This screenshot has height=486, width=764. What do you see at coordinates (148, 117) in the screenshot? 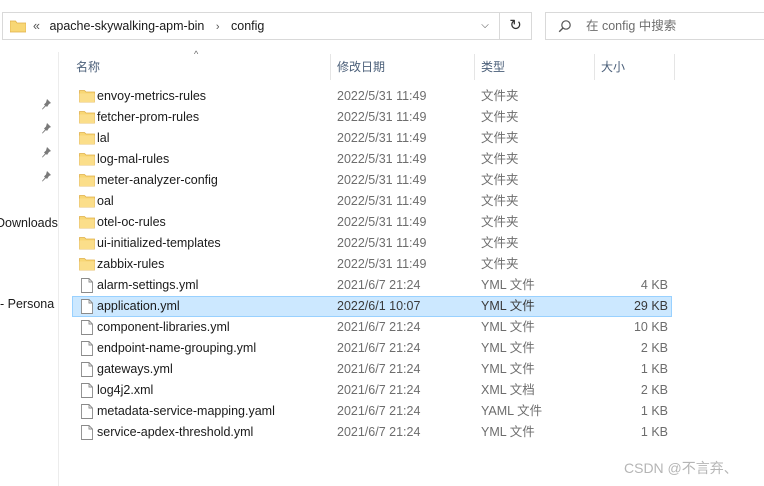
I see `file-name: fetcher-prom-rules` at bounding box center [148, 117].